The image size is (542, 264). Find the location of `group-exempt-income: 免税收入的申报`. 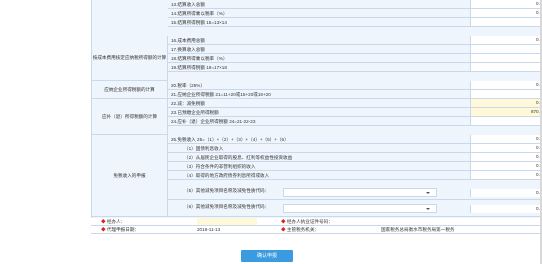

group-exempt-income: 免税收入的申报 is located at coordinates (130, 176).